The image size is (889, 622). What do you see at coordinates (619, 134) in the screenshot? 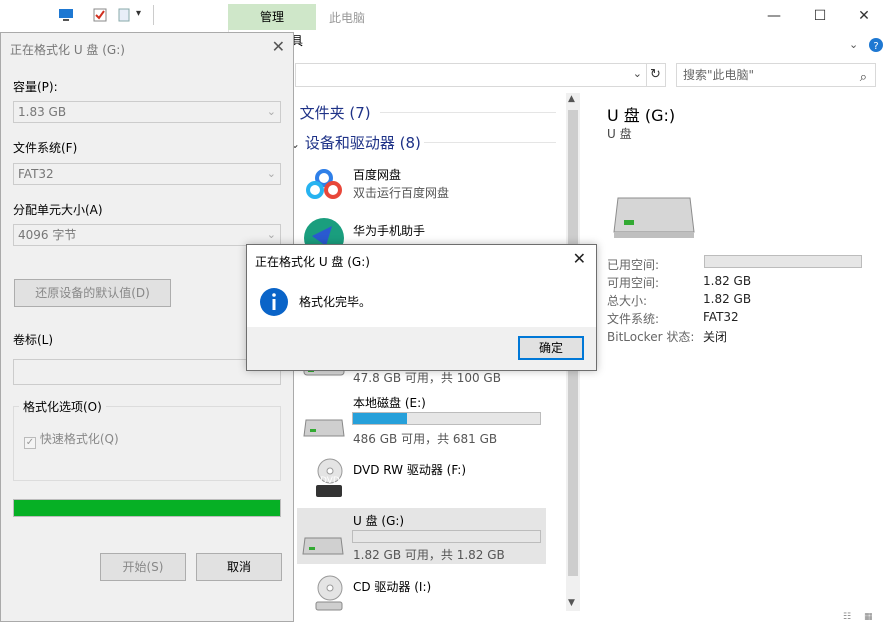
I see `details-subtitle: U 盘` at bounding box center [619, 134].